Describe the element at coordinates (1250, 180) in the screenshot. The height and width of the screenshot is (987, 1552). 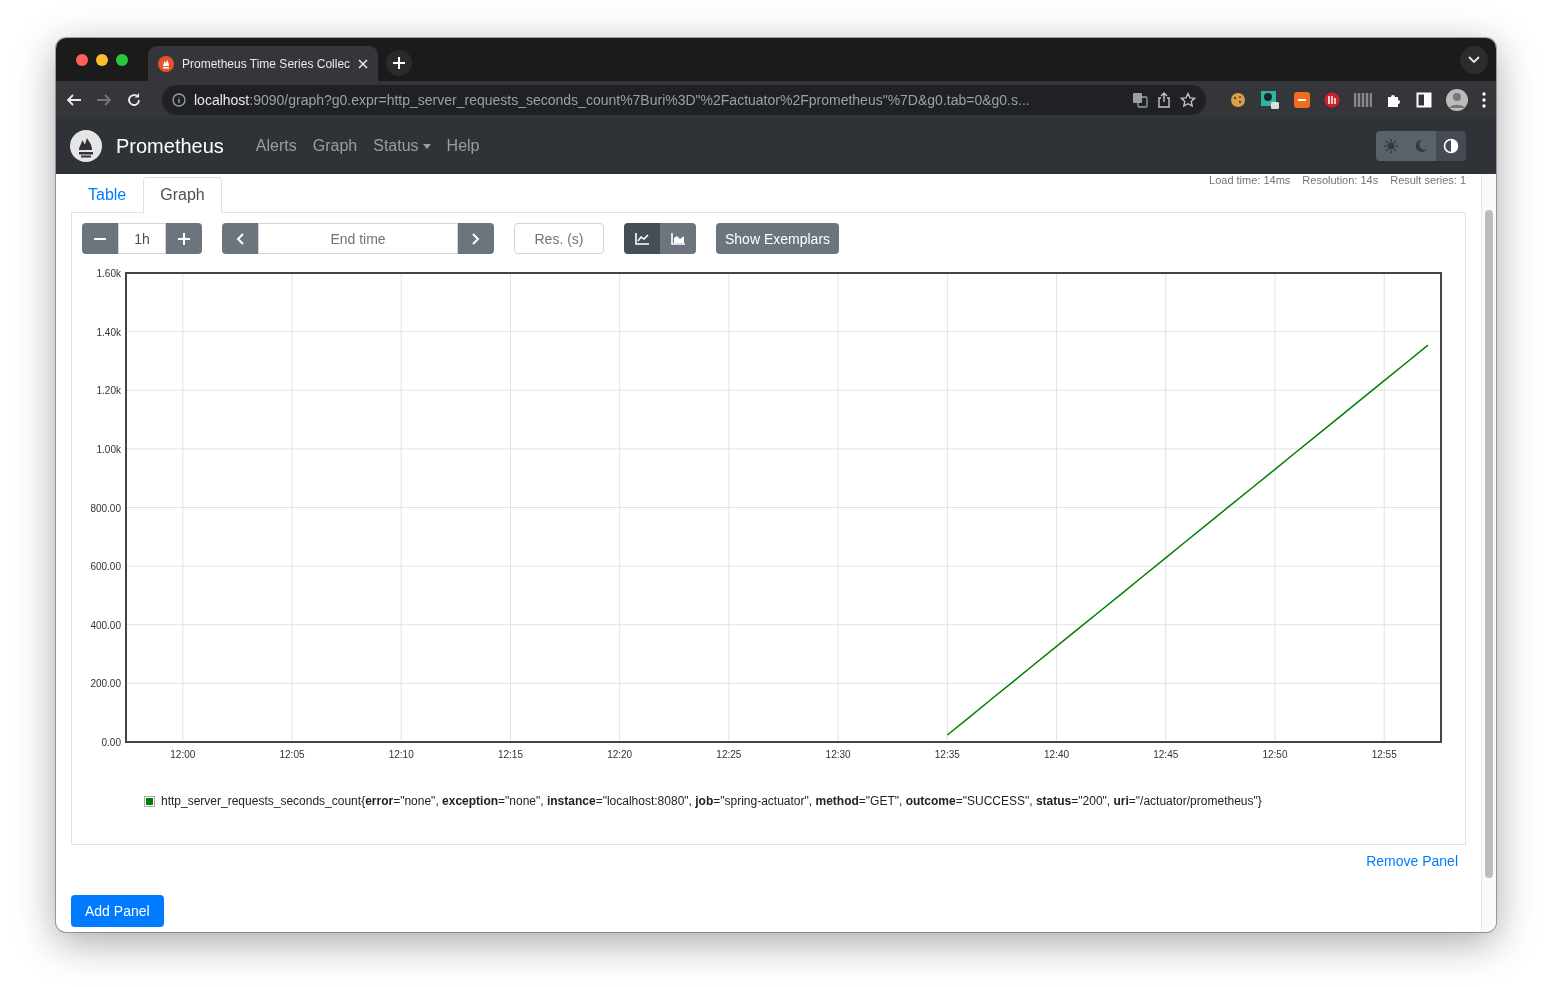
I see `query-stat: Load time: 14ms` at that location.